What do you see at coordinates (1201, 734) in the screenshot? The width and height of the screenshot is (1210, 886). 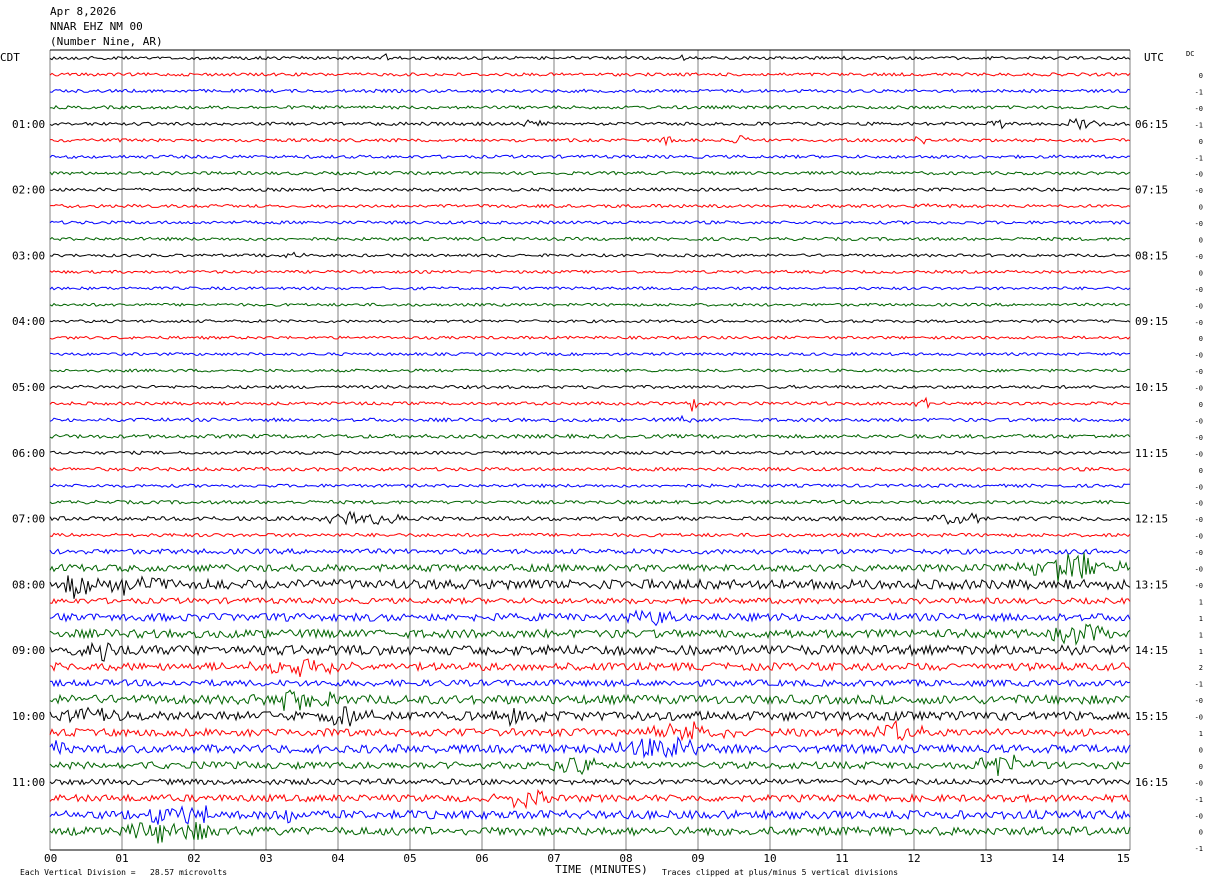 I see `dc-offset-40: 1` at bounding box center [1201, 734].